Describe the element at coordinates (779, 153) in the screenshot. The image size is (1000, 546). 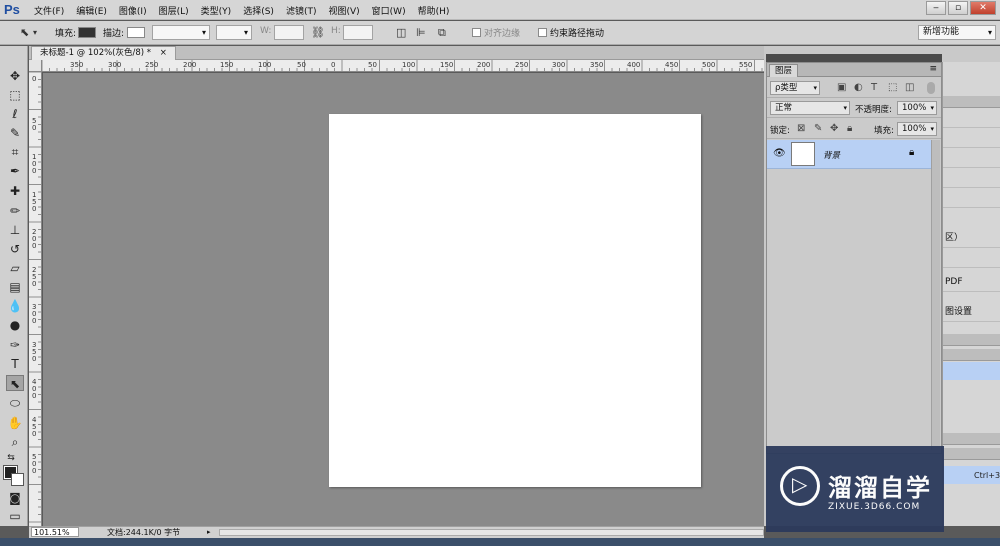
I see `visibility-eye-icon: 👁︎` at that location.